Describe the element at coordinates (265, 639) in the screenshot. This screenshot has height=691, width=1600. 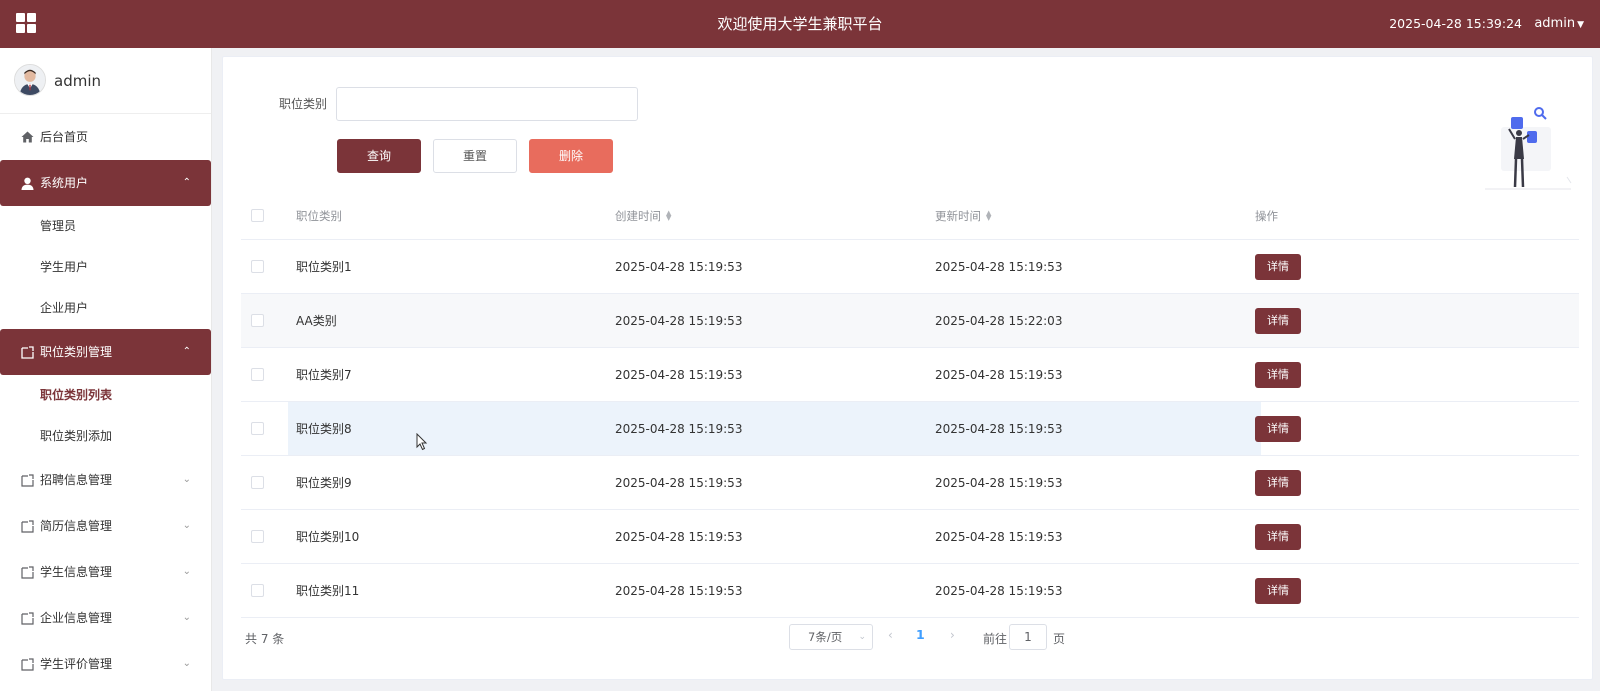
I see `pagination-total: 共 7 条` at that location.